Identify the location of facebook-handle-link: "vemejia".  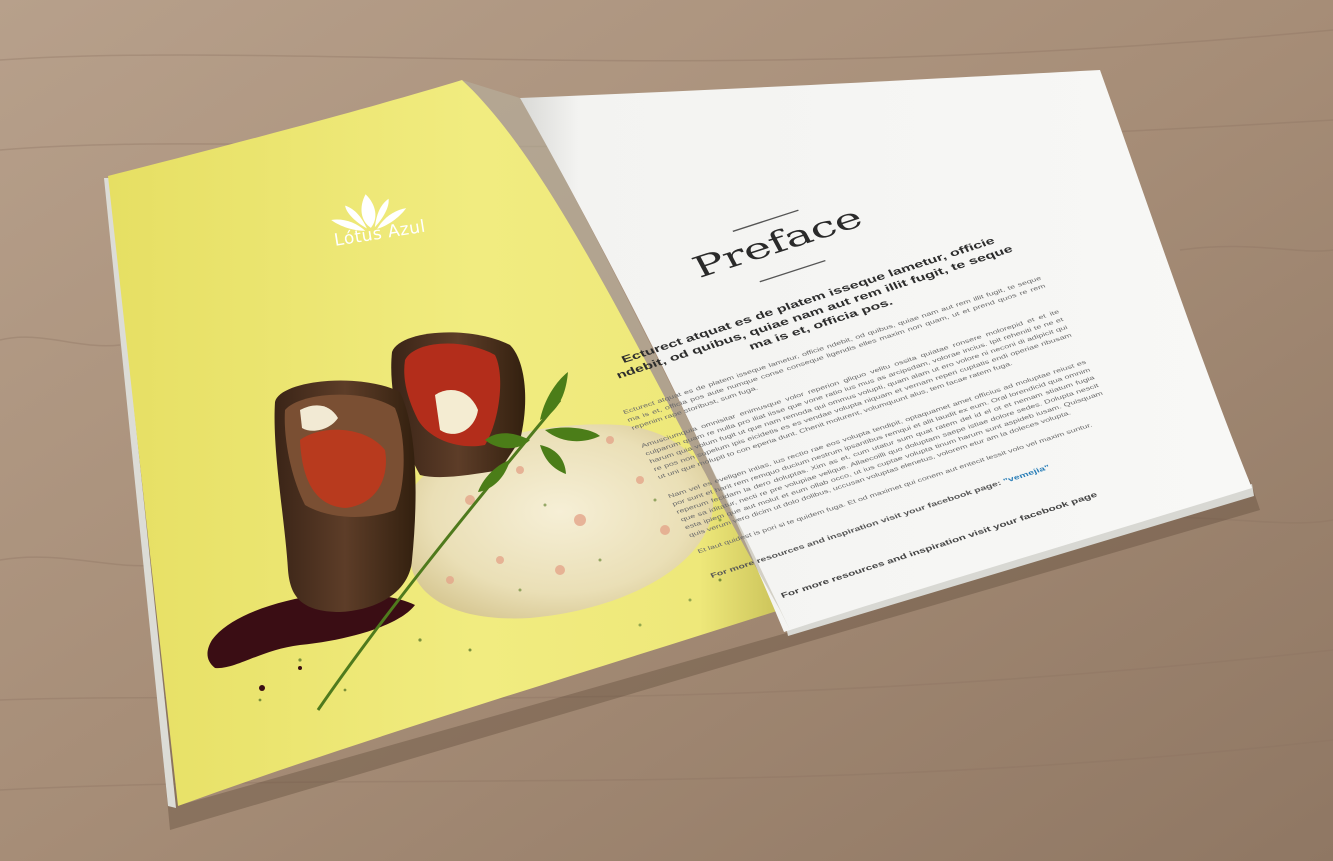
(1026, 474).